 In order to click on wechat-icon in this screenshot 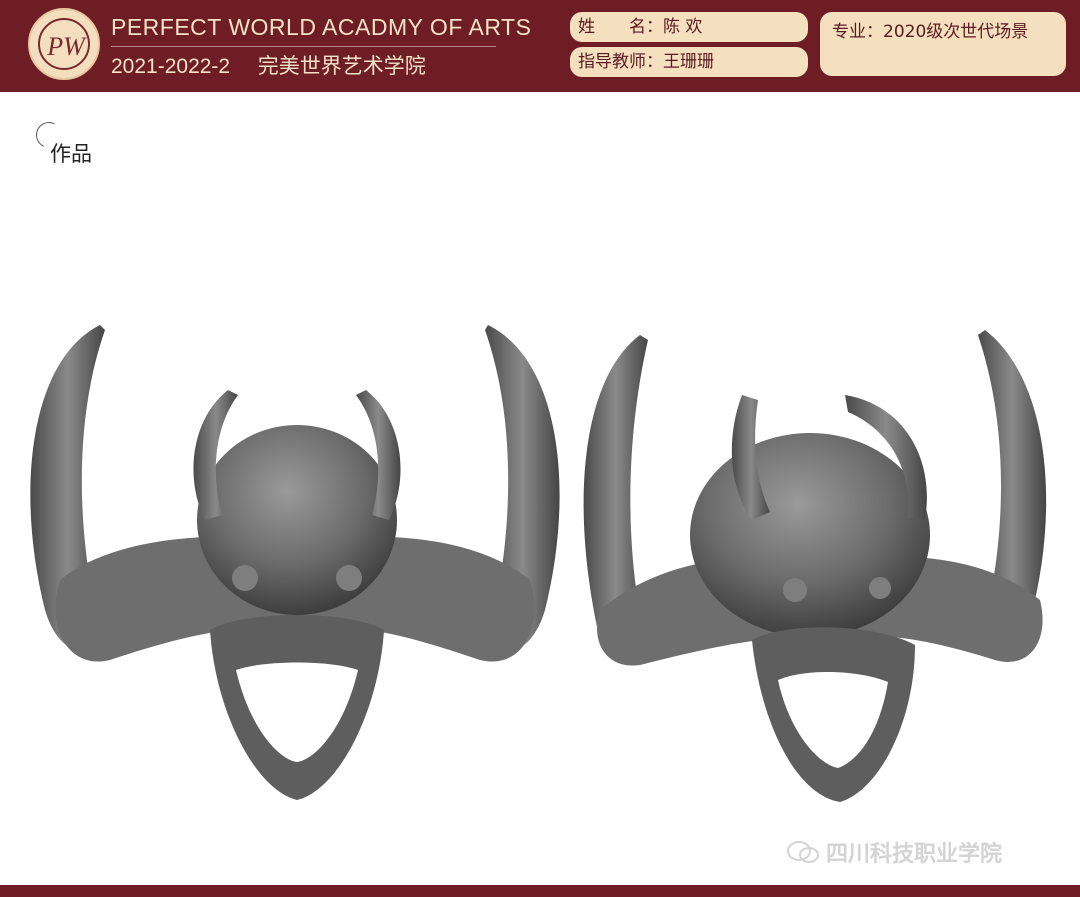, I will do `click(803, 852)`.